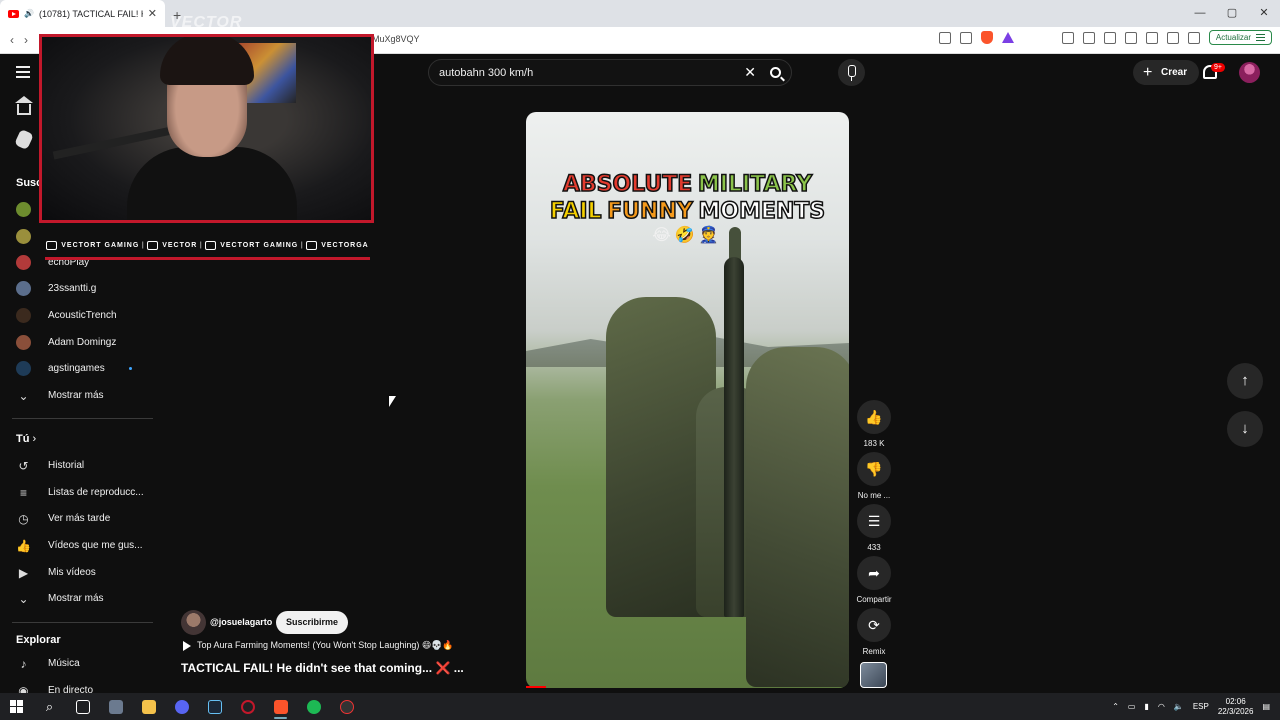 The image size is (1280, 720). What do you see at coordinates (1166, 72) in the screenshot?
I see `create-button: Crear` at bounding box center [1166, 72].